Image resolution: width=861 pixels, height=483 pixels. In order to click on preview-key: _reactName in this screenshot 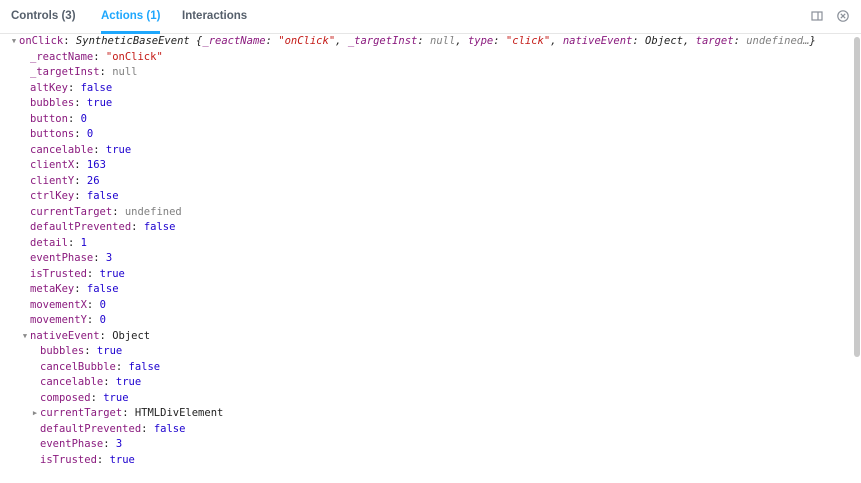, I will do `click(234, 41)`.